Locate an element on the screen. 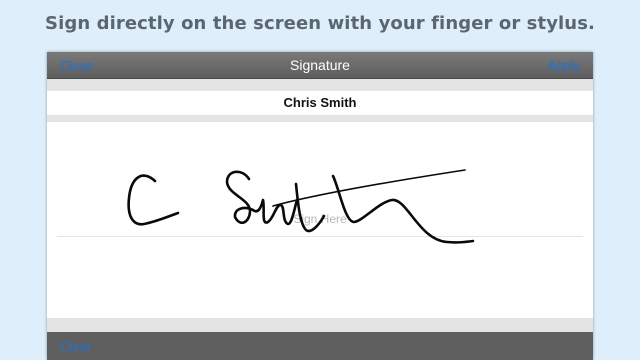  signature-stroke-mi is located at coordinates (275, 212).